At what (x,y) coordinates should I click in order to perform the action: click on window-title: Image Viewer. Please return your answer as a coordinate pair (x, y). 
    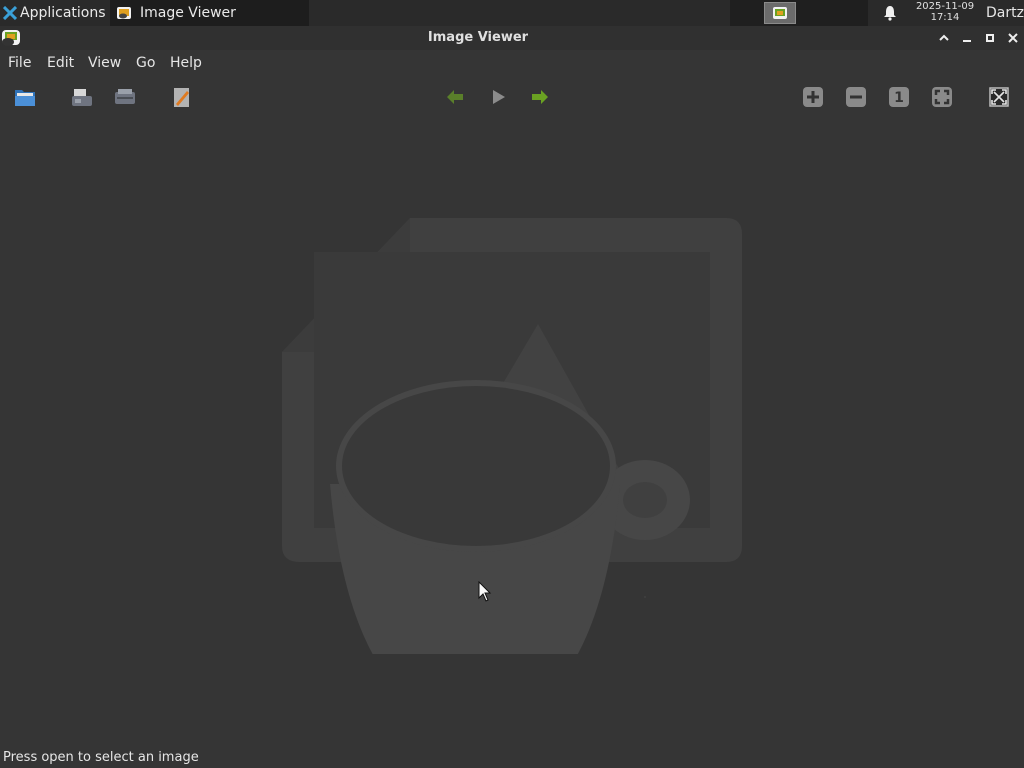
    Looking at the image, I should click on (478, 37).